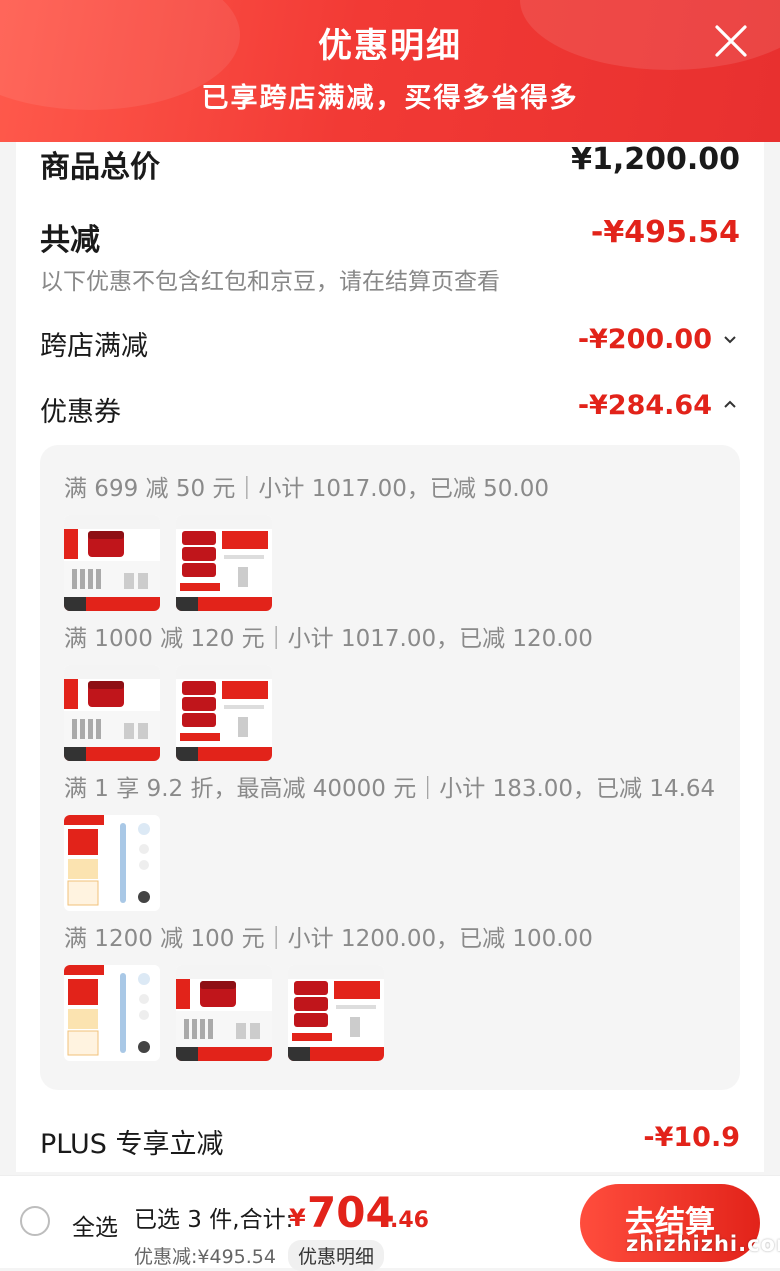  I want to click on total-discount-row: 共减 -¥495.54, so click(390, 237).